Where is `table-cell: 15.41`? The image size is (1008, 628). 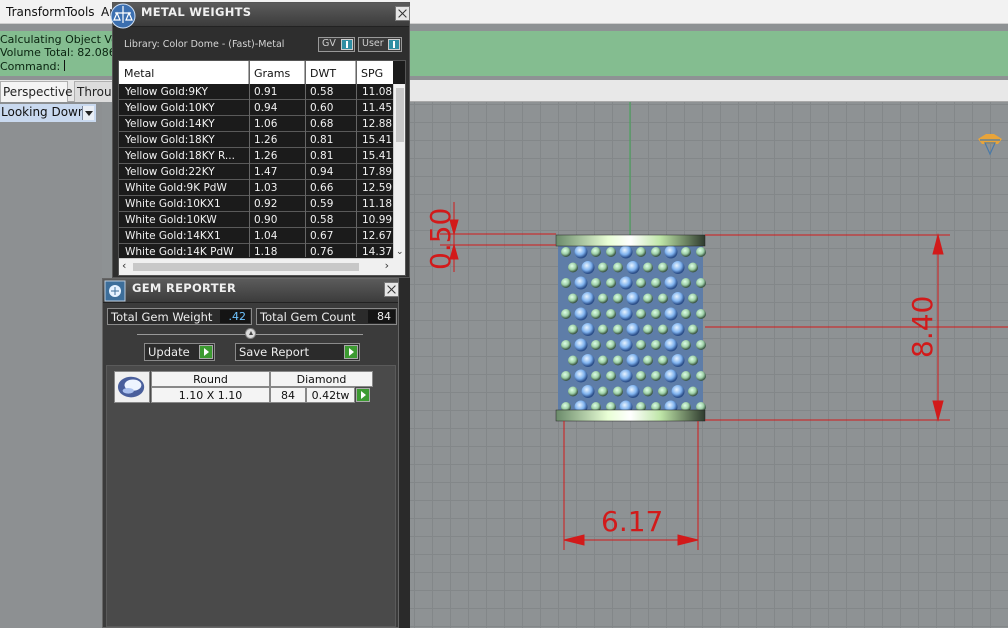
table-cell: 15.41 is located at coordinates (377, 156).